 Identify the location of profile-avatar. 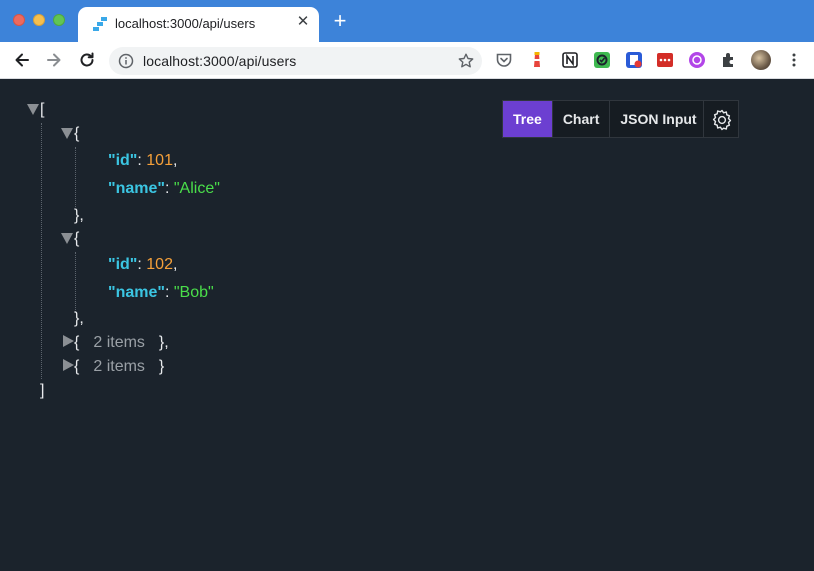
(761, 60).